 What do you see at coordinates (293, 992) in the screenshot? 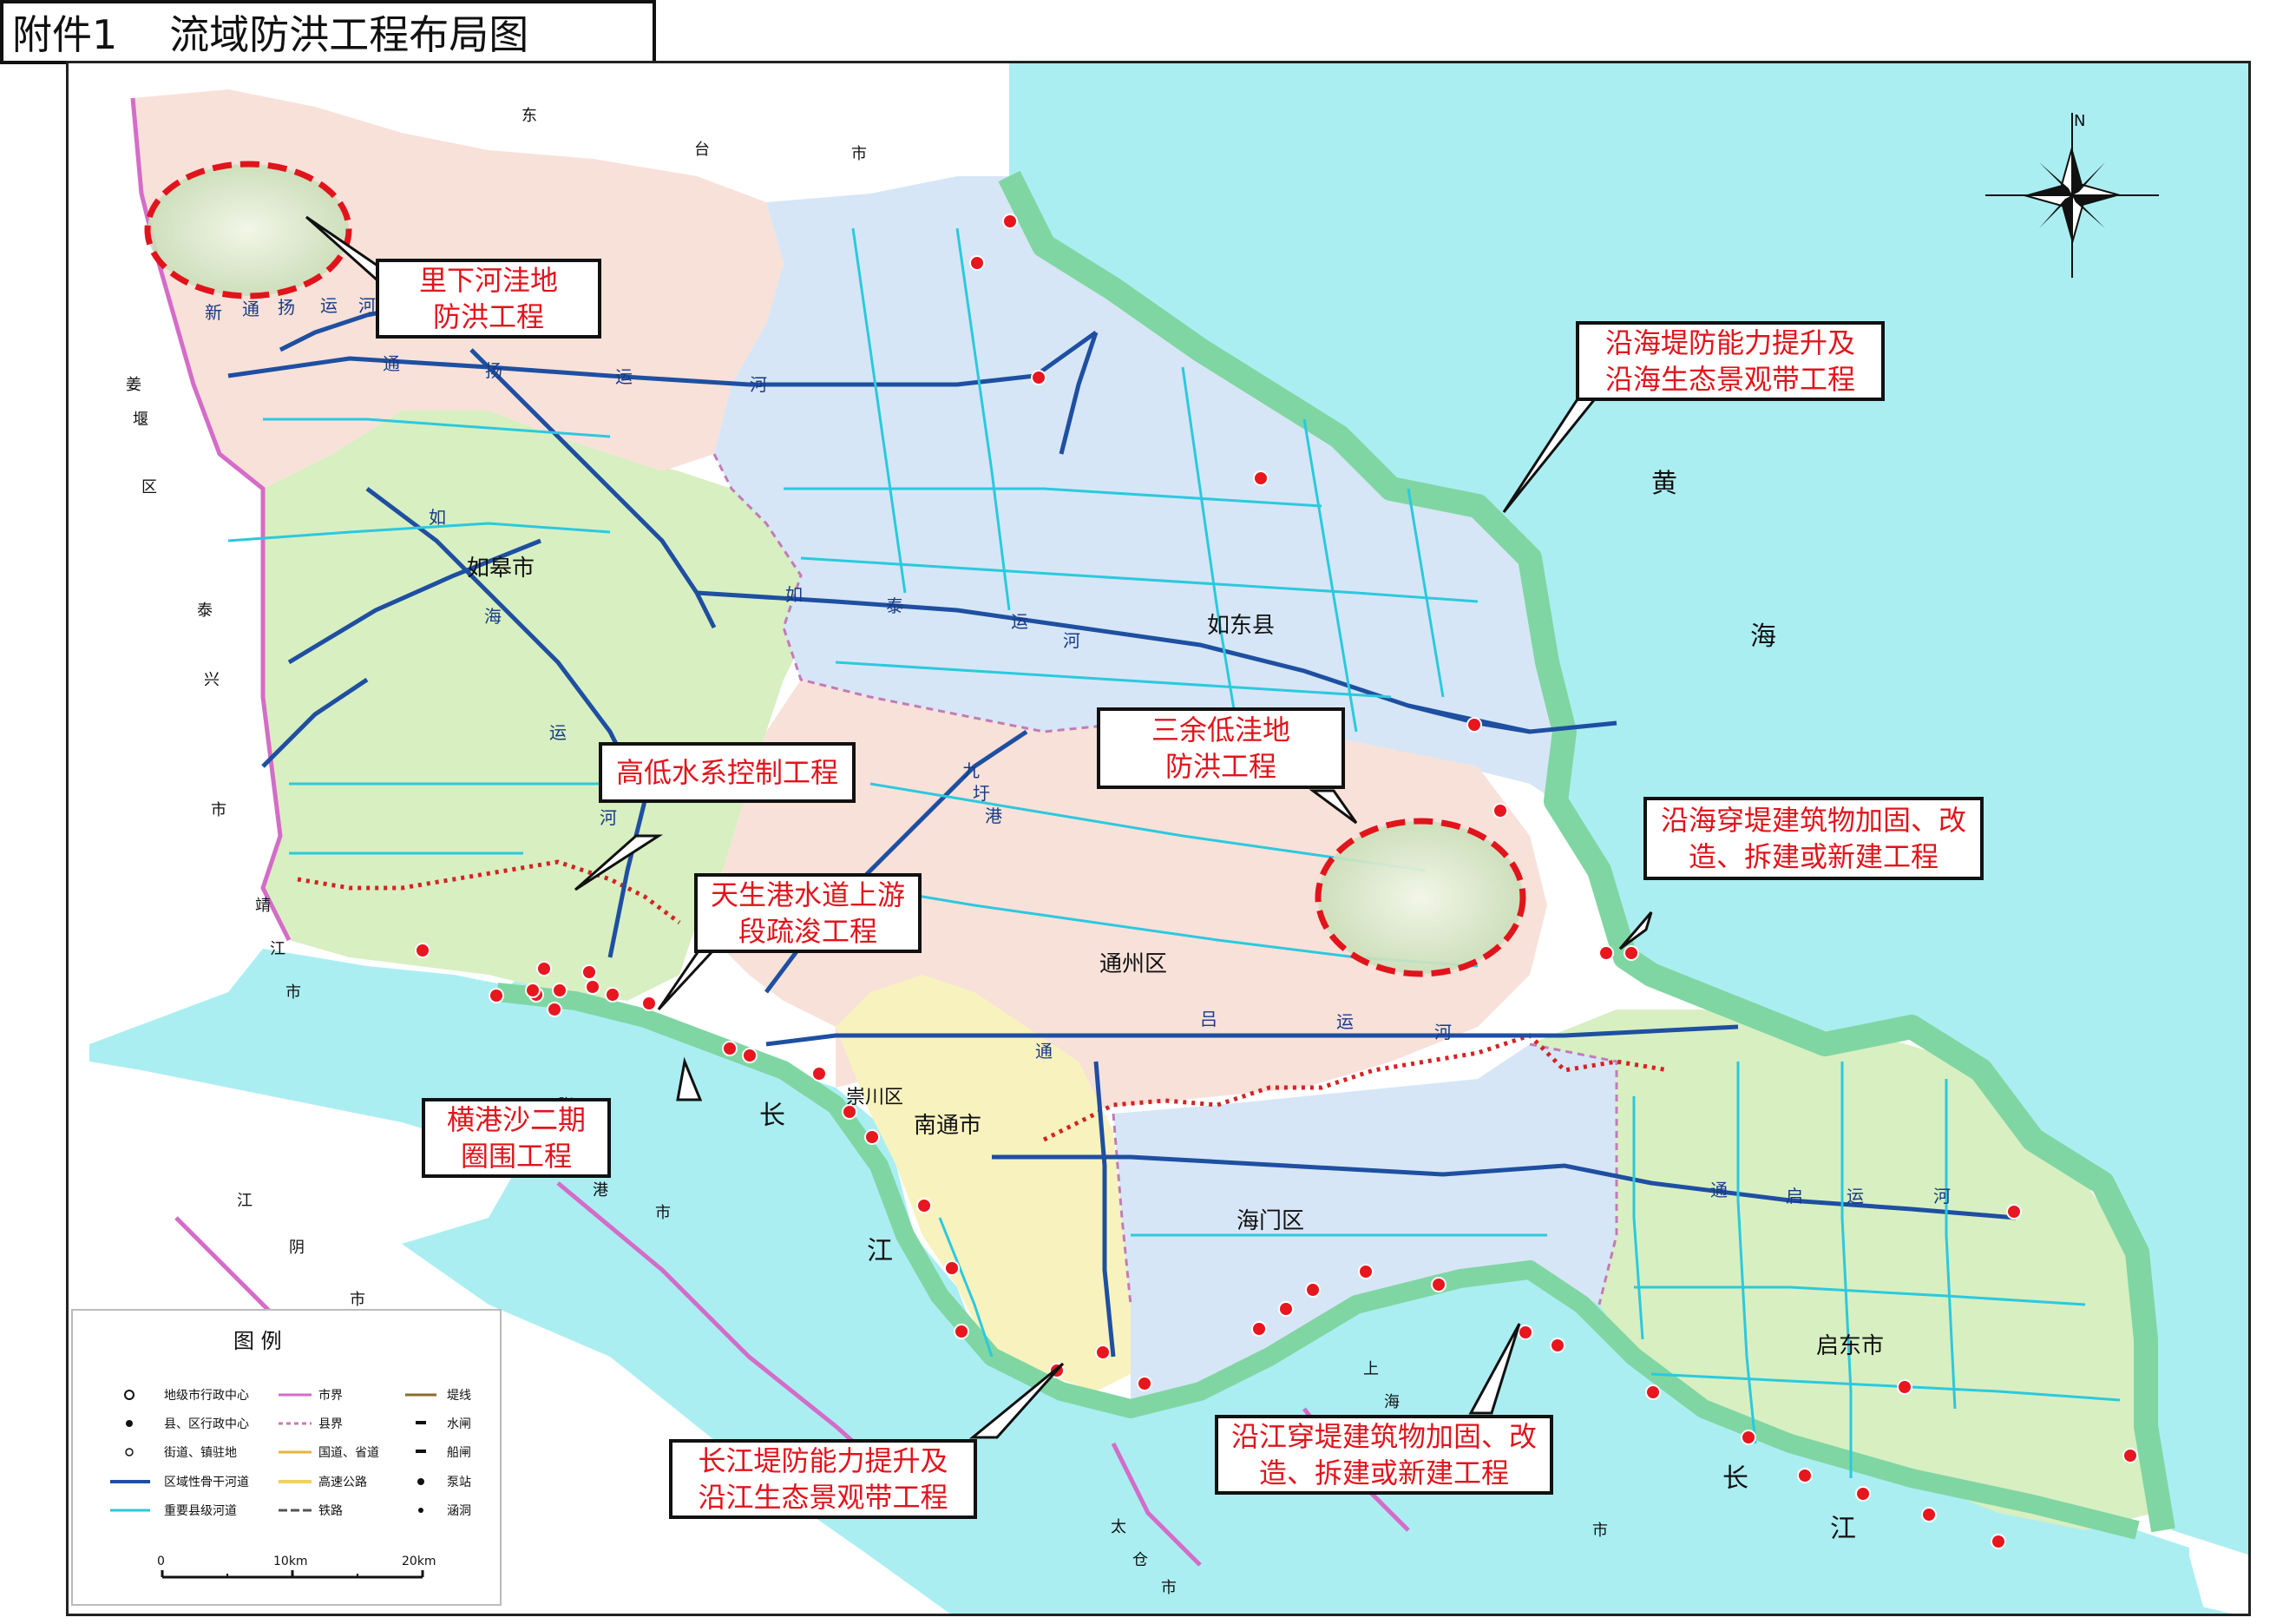
I see `label-shi-jing: 市` at bounding box center [293, 992].